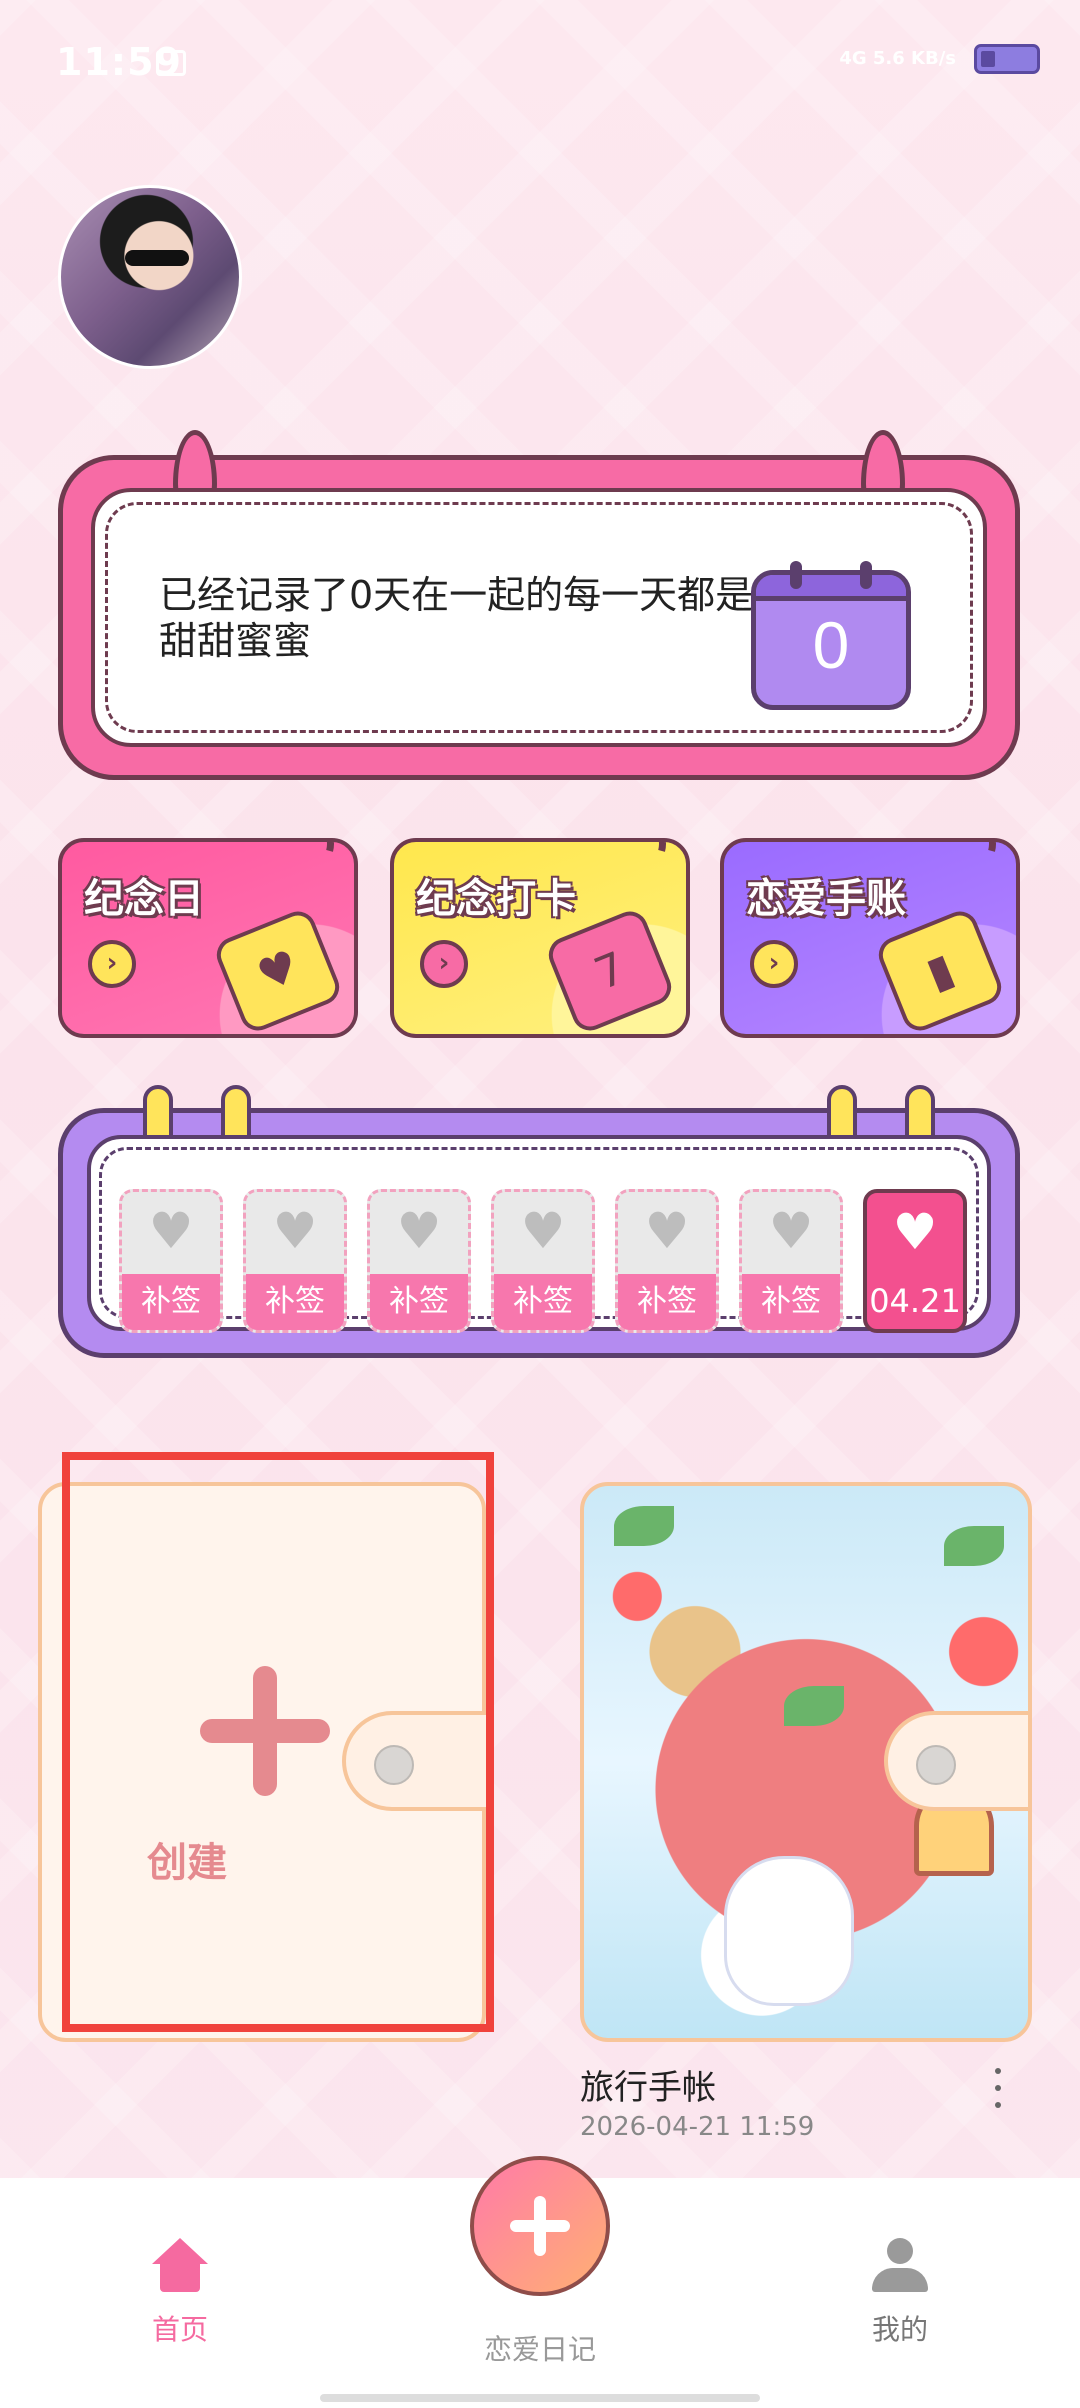 The height and width of the screenshot is (2408, 1080). I want to click on checkin-days: ♥ 补签 ♥ 补签 ♥ 补签 ♥ 补签 ♥ 补签 ♥ 补签 ♥ 04.21, so click(543, 1261).